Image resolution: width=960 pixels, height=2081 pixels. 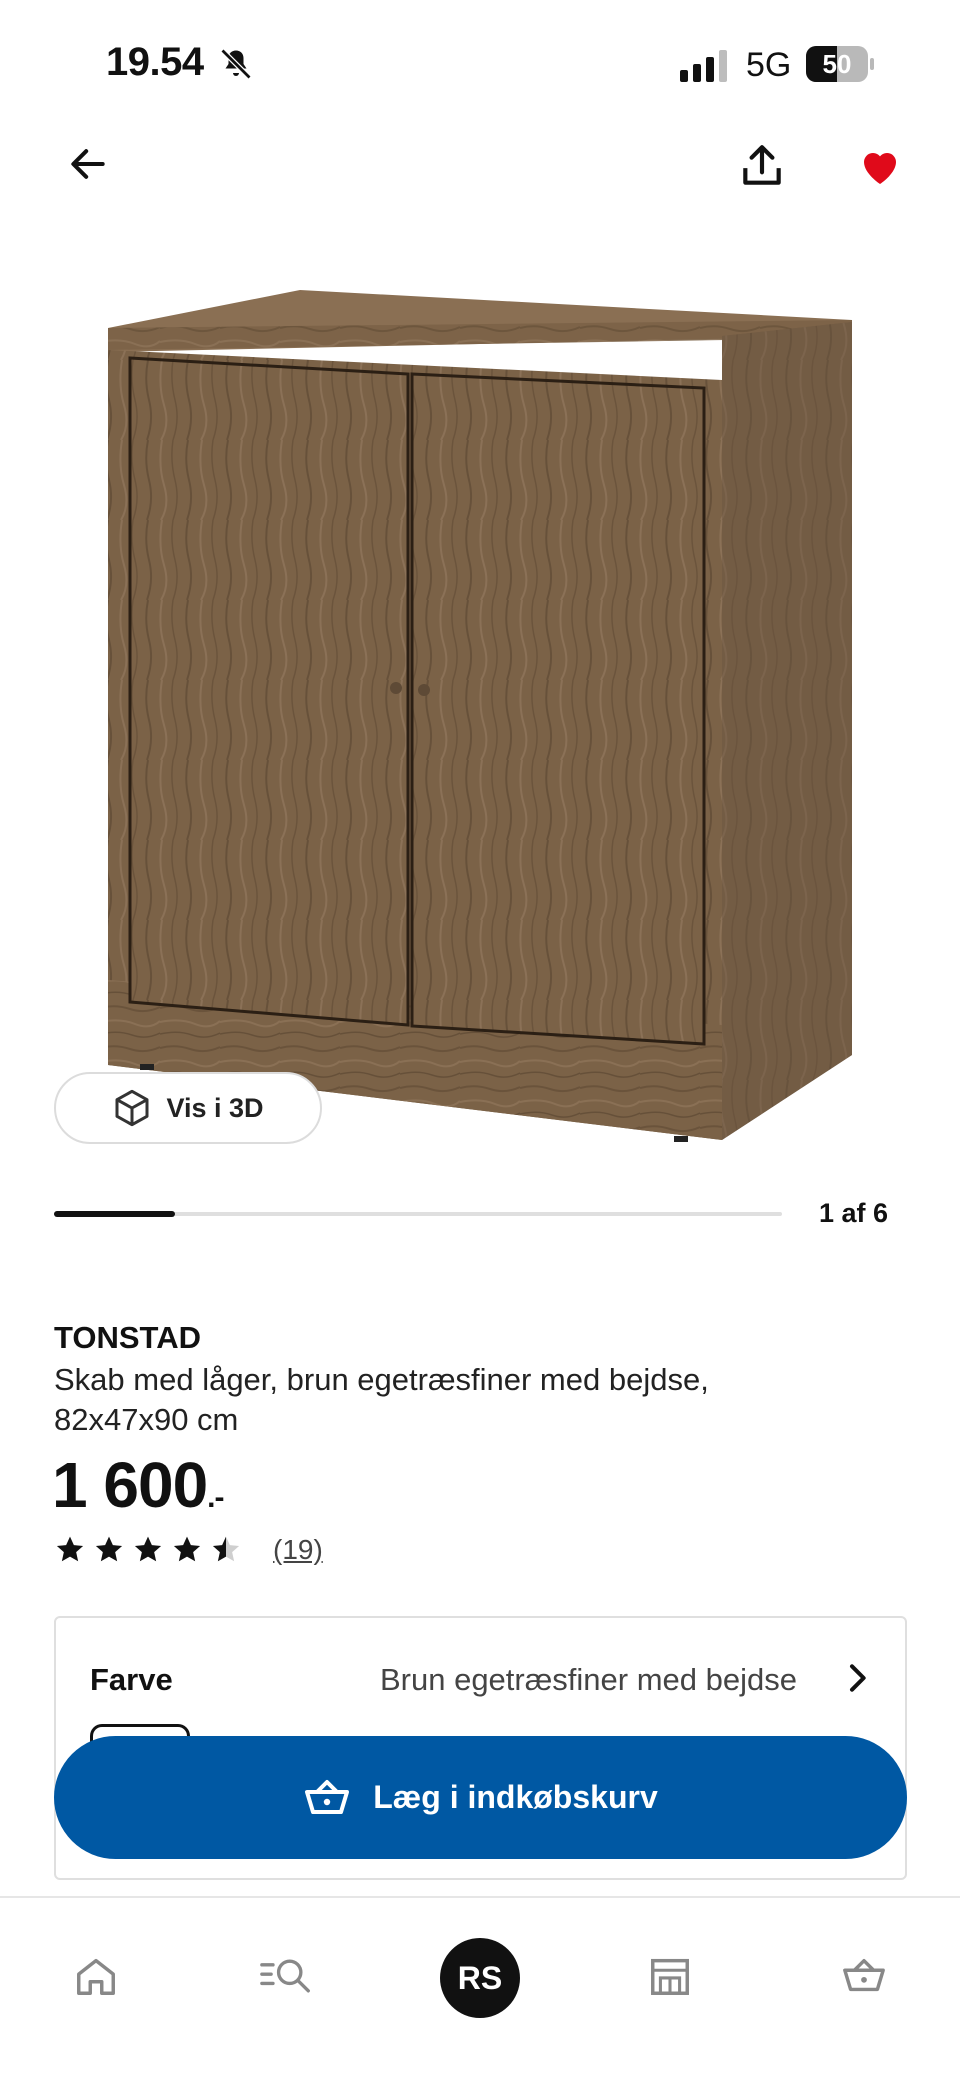 I want to click on rating-stars, so click(x=151, y=1550).